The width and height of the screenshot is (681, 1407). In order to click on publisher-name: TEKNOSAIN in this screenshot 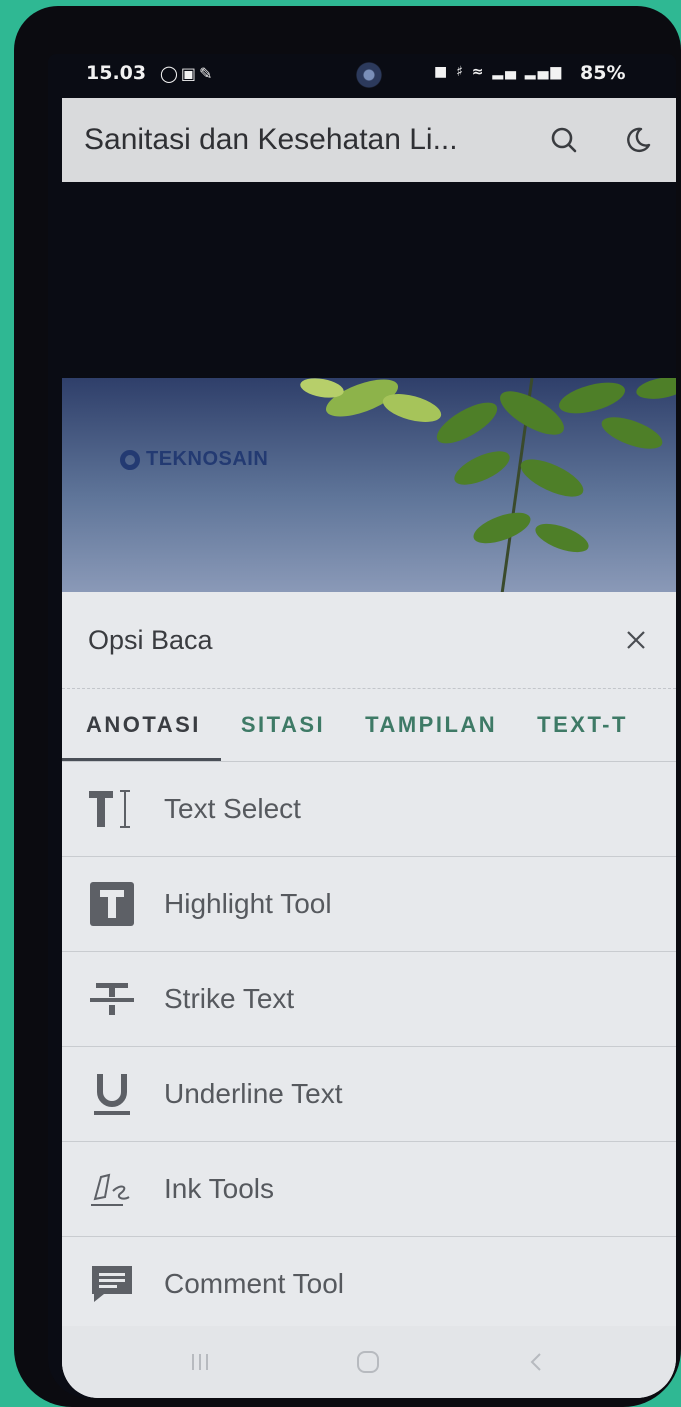, I will do `click(207, 459)`.